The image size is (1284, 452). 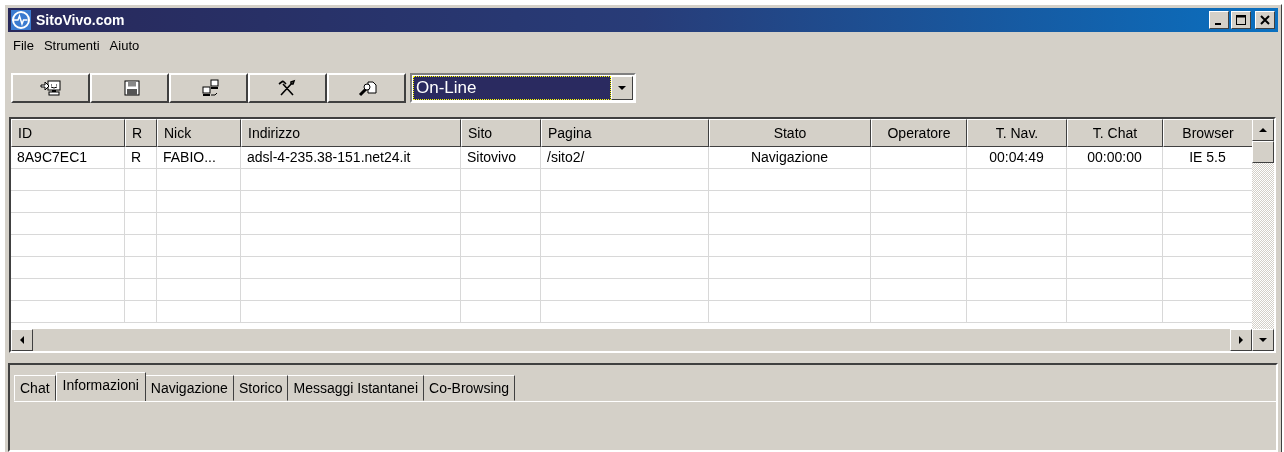 I want to click on menu-item: Aiuto, so click(x=124, y=45).